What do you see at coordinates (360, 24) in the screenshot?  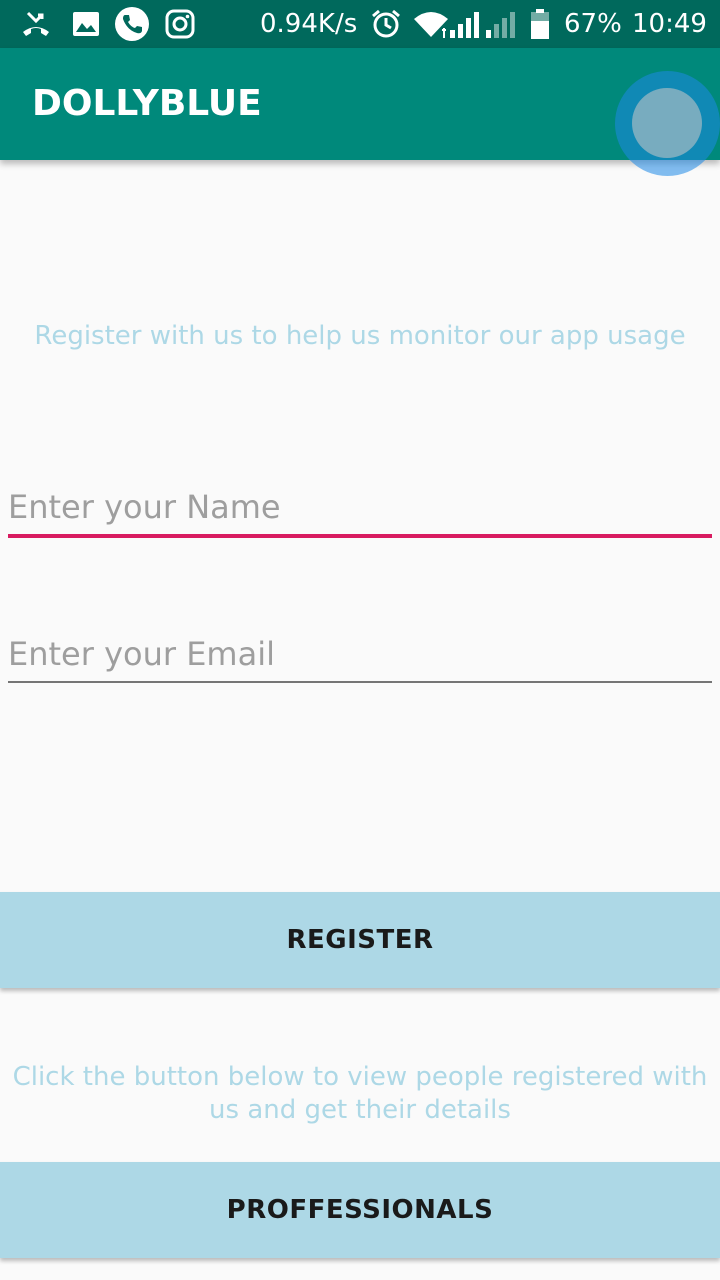 I see `status-bar: 0.94K/s 67% 10:49` at bounding box center [360, 24].